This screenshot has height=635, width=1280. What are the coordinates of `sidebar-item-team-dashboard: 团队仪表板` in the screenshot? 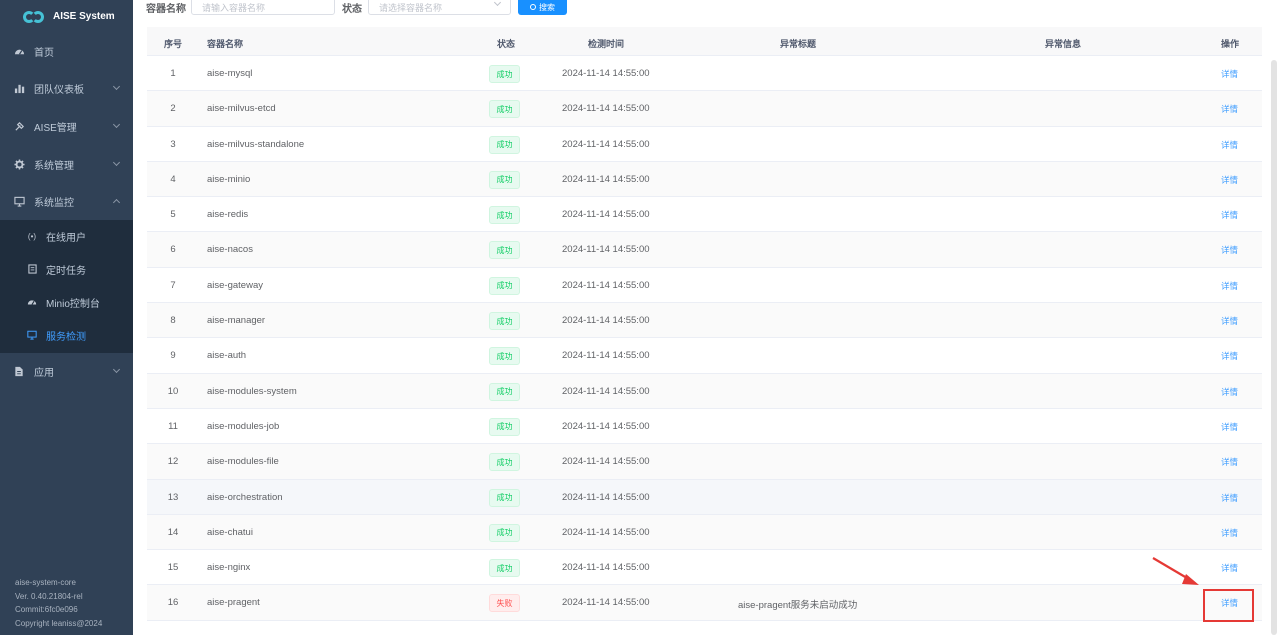 It's located at (66, 88).